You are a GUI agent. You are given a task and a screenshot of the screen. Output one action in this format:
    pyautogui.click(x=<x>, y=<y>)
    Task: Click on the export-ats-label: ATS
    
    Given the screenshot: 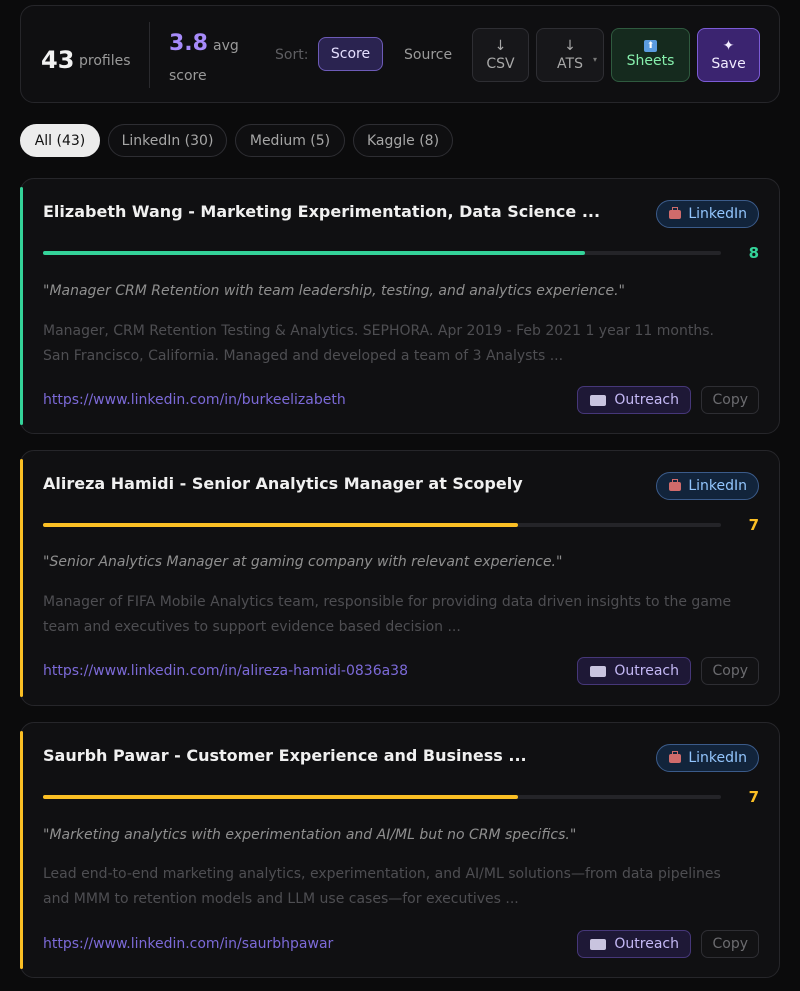 What is the action you would take?
    pyautogui.click(x=570, y=64)
    